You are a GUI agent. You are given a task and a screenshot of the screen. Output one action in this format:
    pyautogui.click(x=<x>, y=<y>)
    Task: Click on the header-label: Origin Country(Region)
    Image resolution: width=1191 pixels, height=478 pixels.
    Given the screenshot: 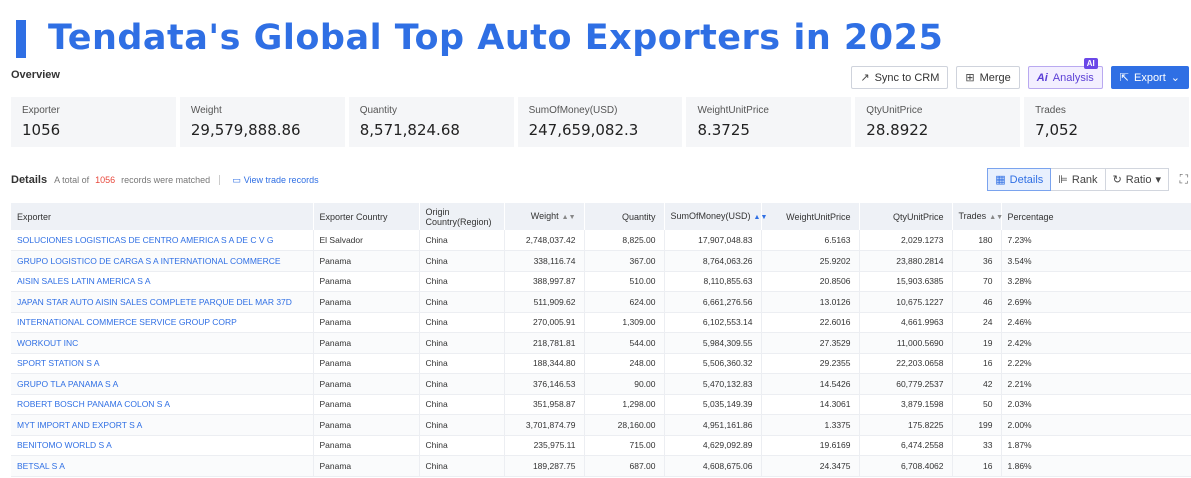 What is the action you would take?
    pyautogui.click(x=458, y=216)
    